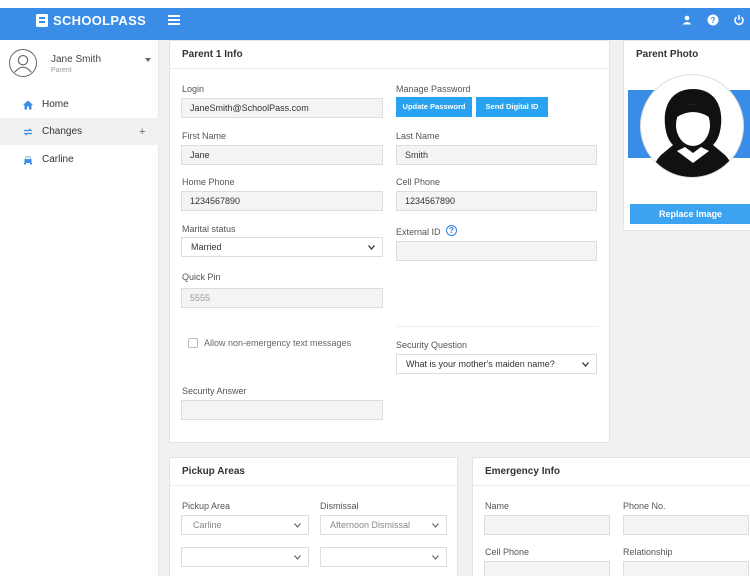 Image resolution: width=750 pixels, height=576 pixels. What do you see at coordinates (207, 525) in the screenshot?
I see `pickup-area-value: Carline` at bounding box center [207, 525].